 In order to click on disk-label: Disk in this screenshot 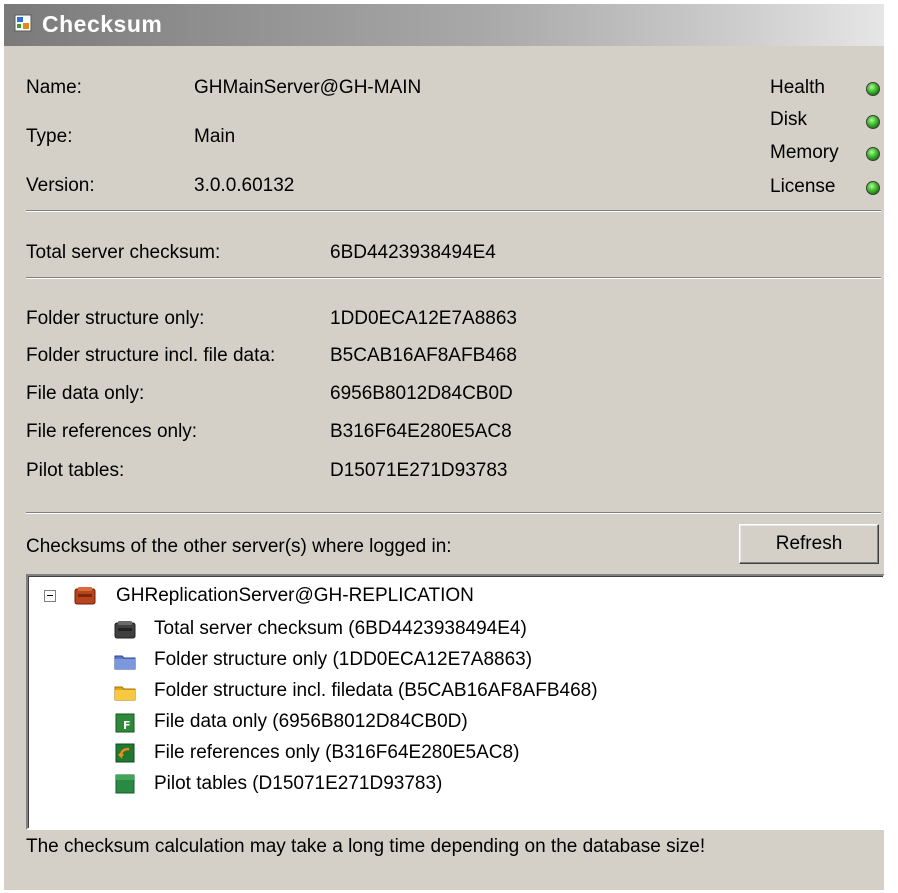, I will do `click(788, 119)`.